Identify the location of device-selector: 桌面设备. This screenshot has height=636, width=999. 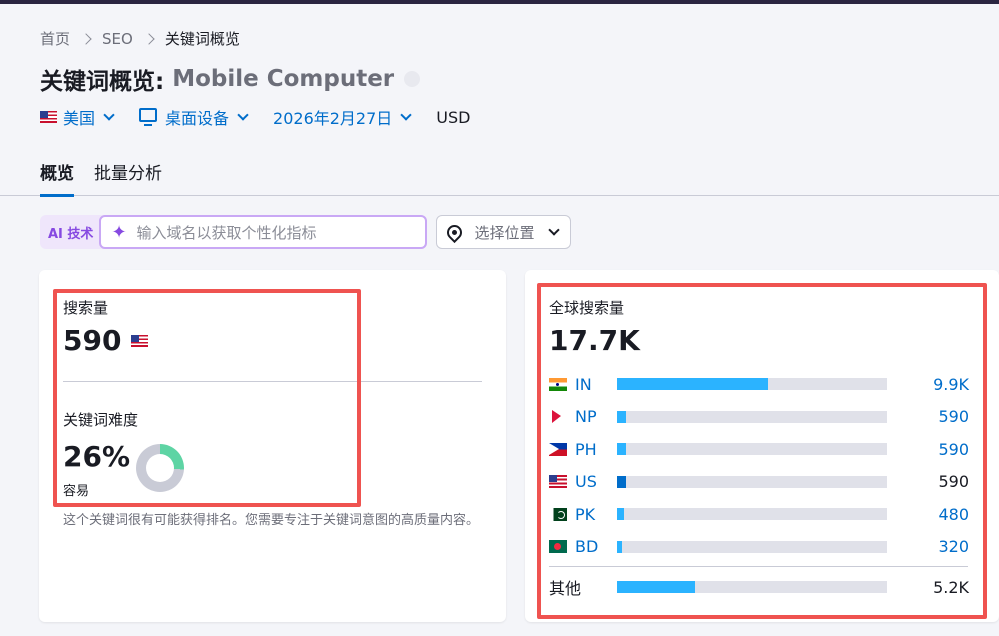
(194, 117).